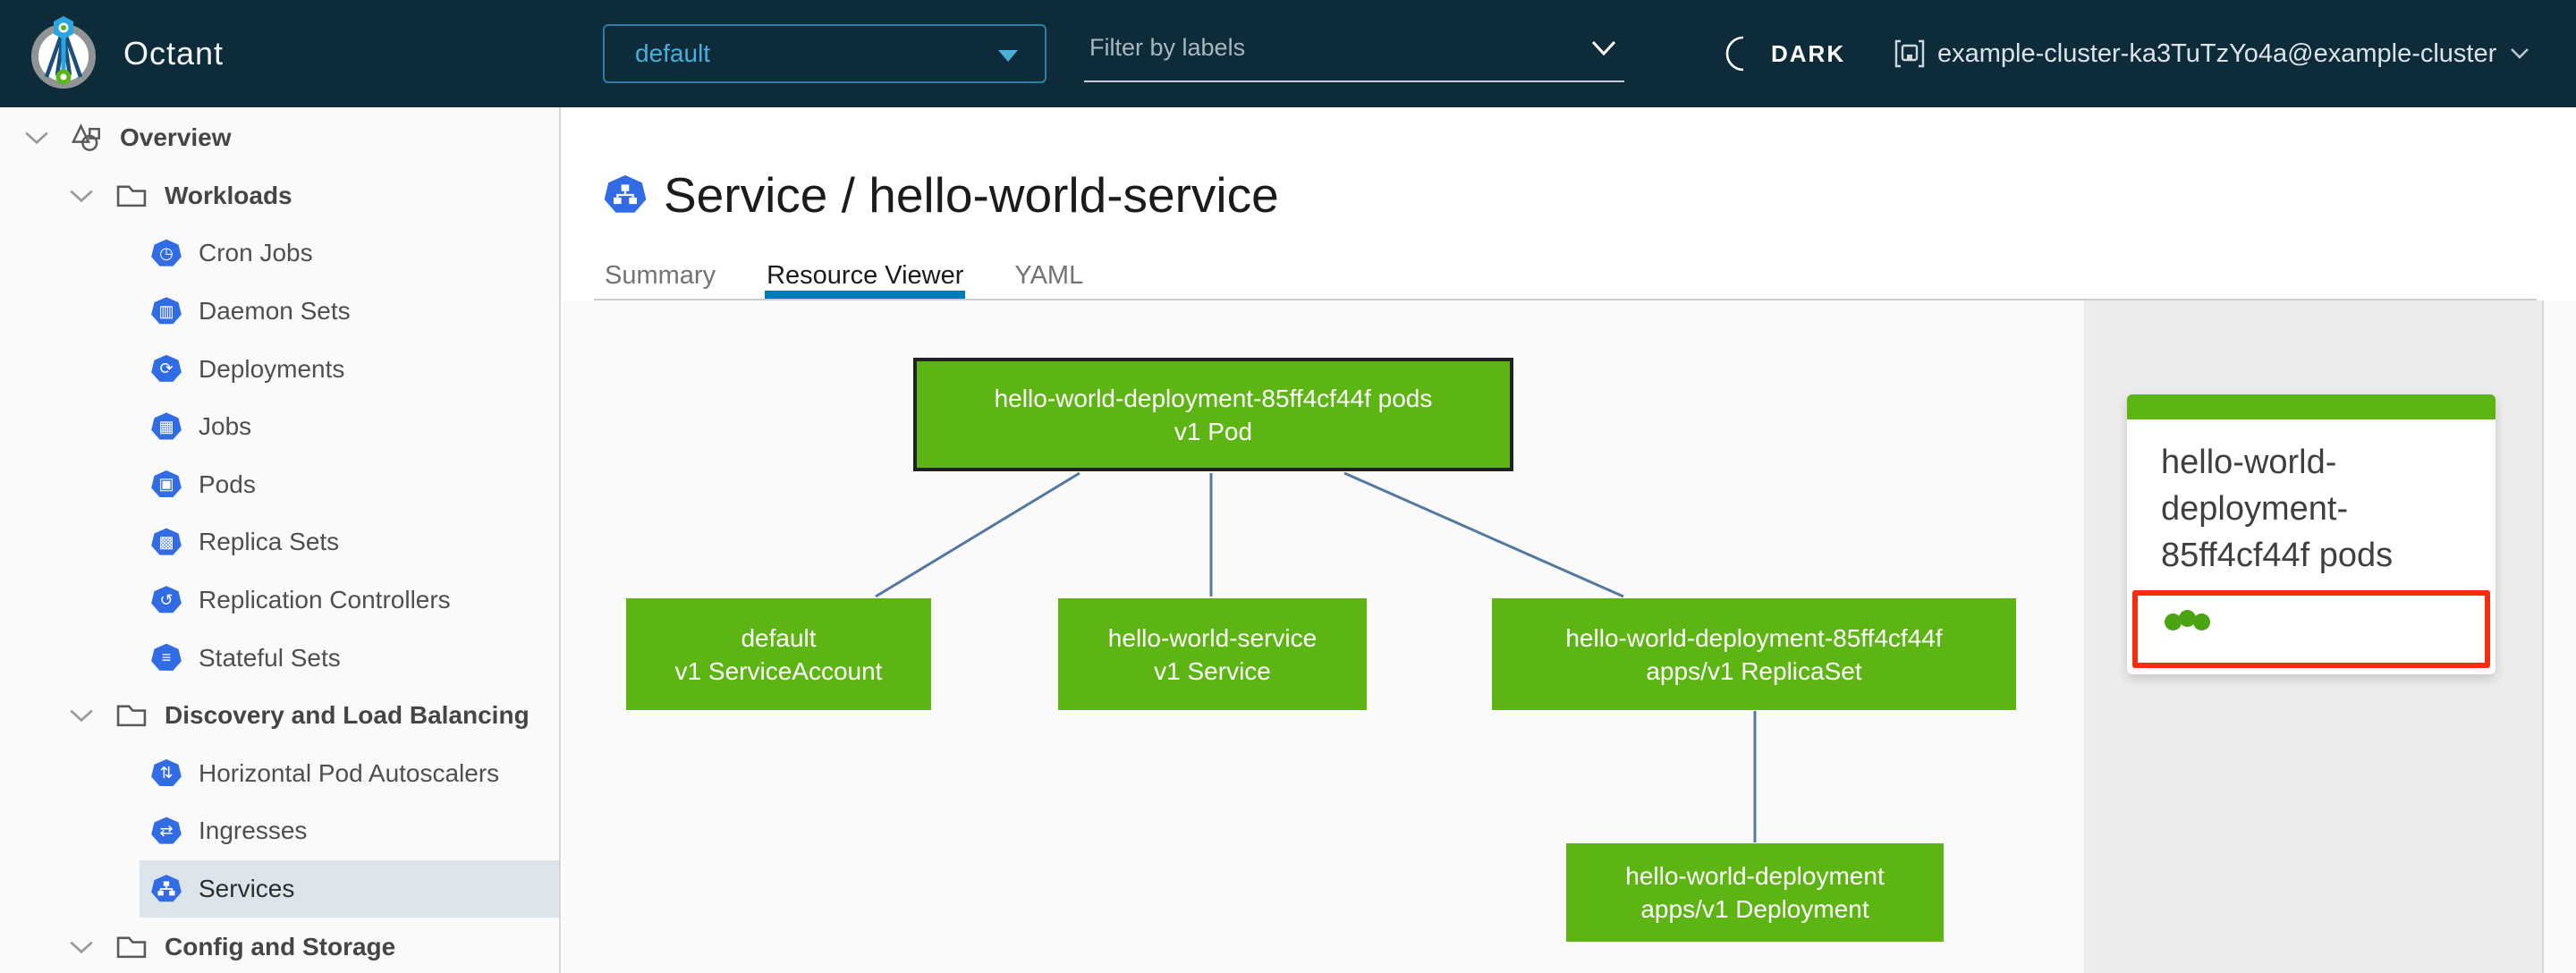  Describe the element at coordinates (1755, 876) in the screenshot. I see `node-name: hello-world-deployment` at that location.